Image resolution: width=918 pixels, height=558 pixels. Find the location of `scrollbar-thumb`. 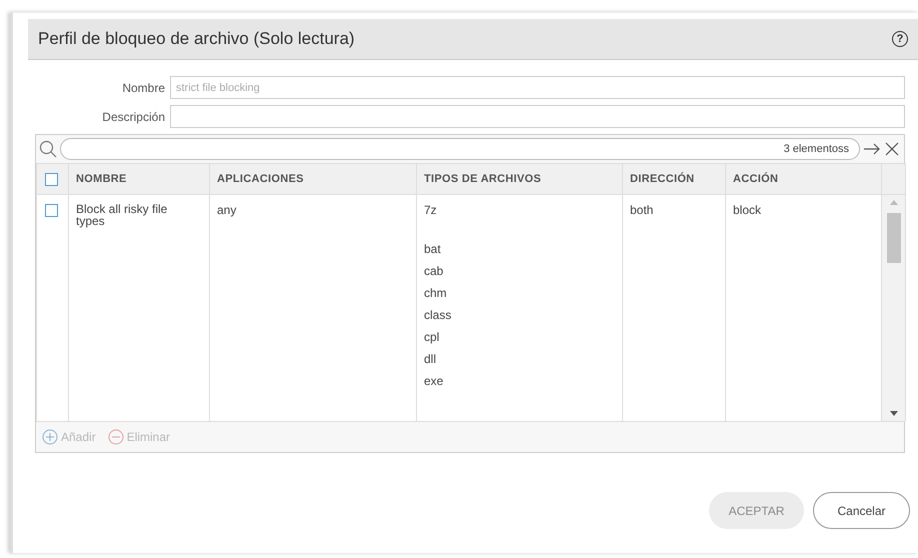

scrollbar-thumb is located at coordinates (893, 238).